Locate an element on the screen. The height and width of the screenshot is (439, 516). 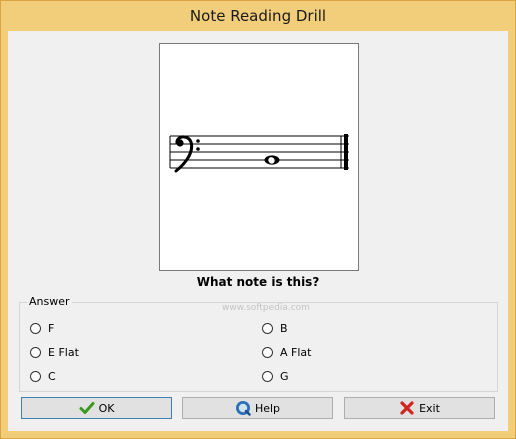
option-label: G is located at coordinates (284, 376).